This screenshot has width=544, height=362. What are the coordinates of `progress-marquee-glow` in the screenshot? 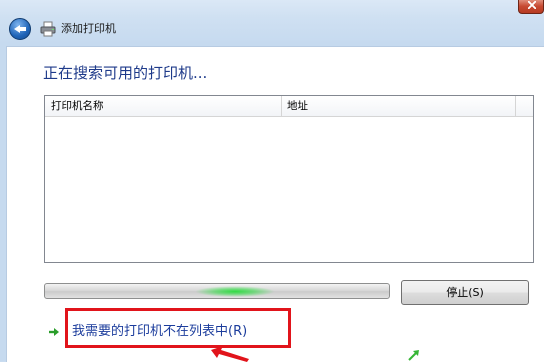 It's located at (235, 291).